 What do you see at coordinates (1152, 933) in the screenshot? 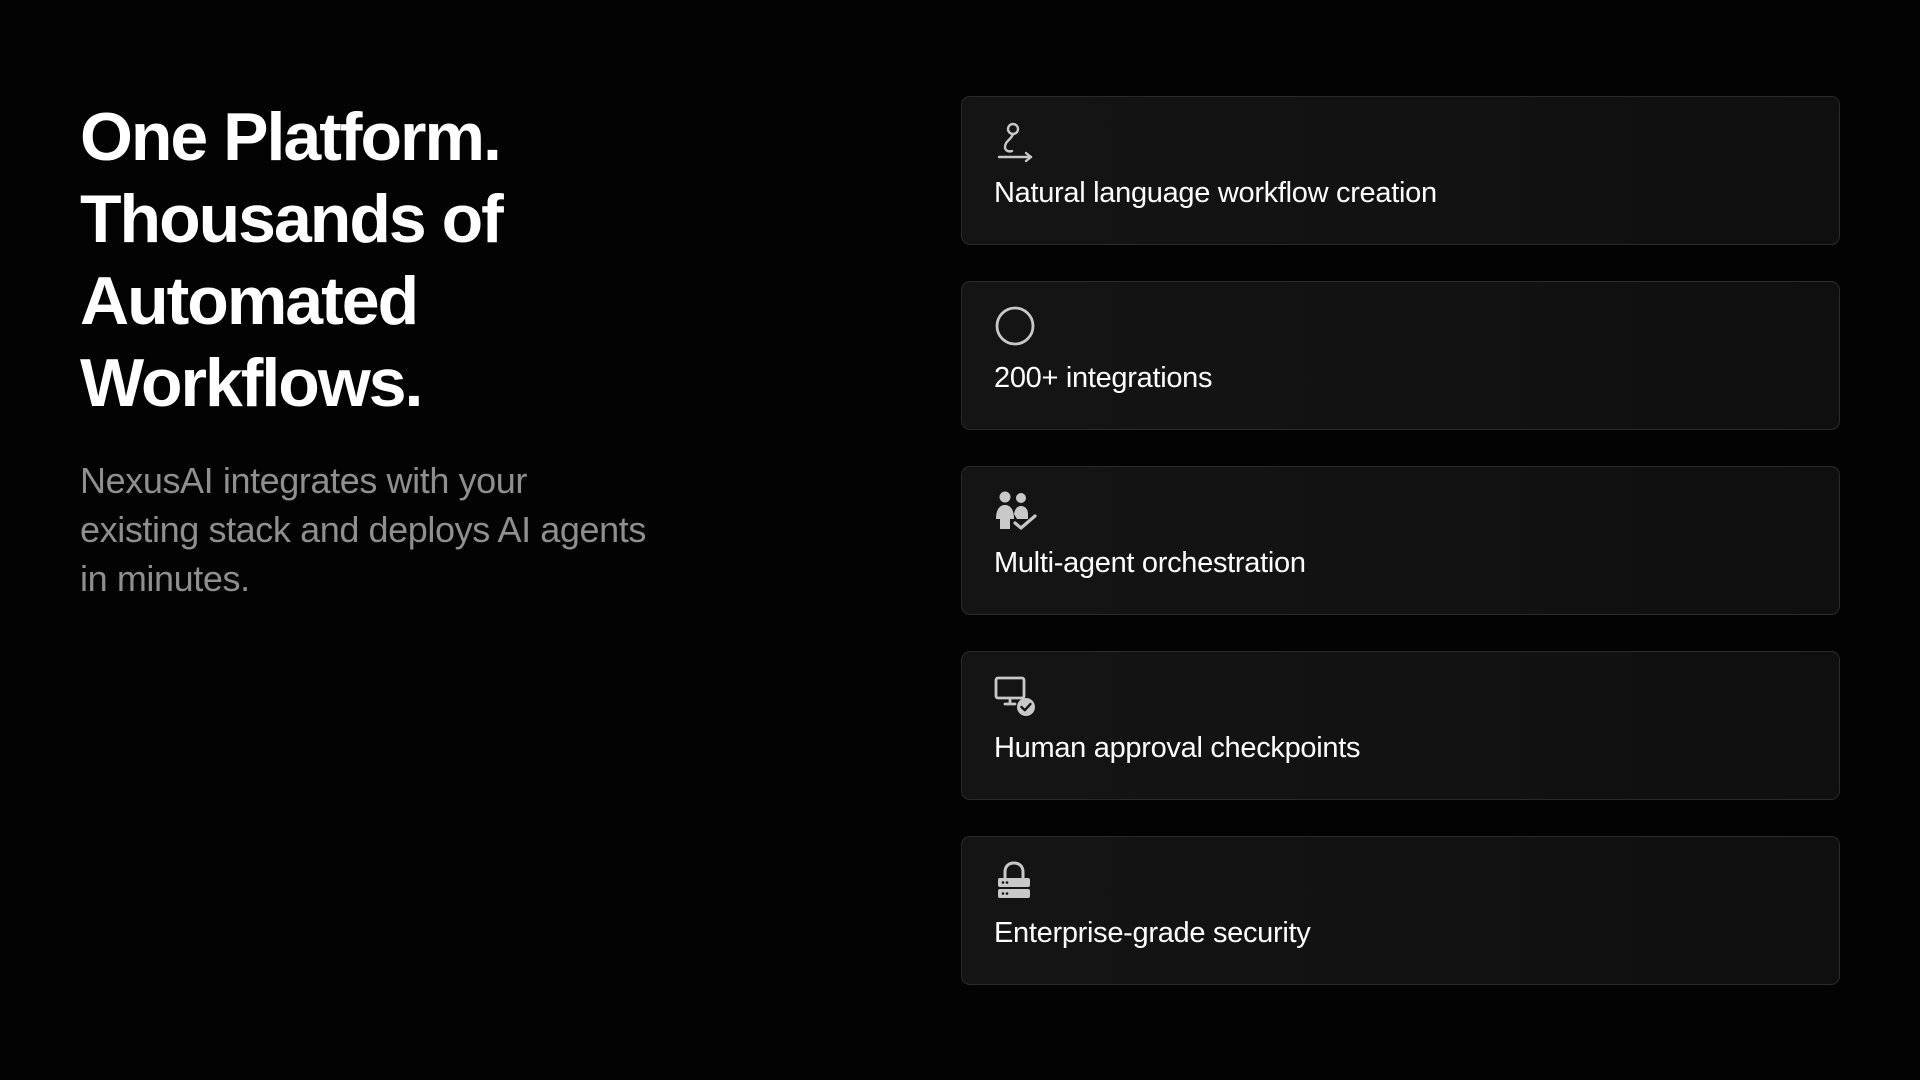
I see `feature-label: Enterprise-grade security` at bounding box center [1152, 933].